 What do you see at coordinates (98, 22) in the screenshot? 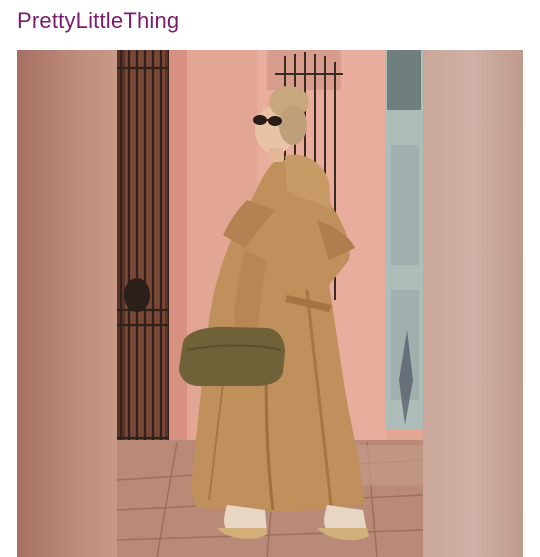
I see `brand-name: PrettyLittleThing` at bounding box center [98, 22].